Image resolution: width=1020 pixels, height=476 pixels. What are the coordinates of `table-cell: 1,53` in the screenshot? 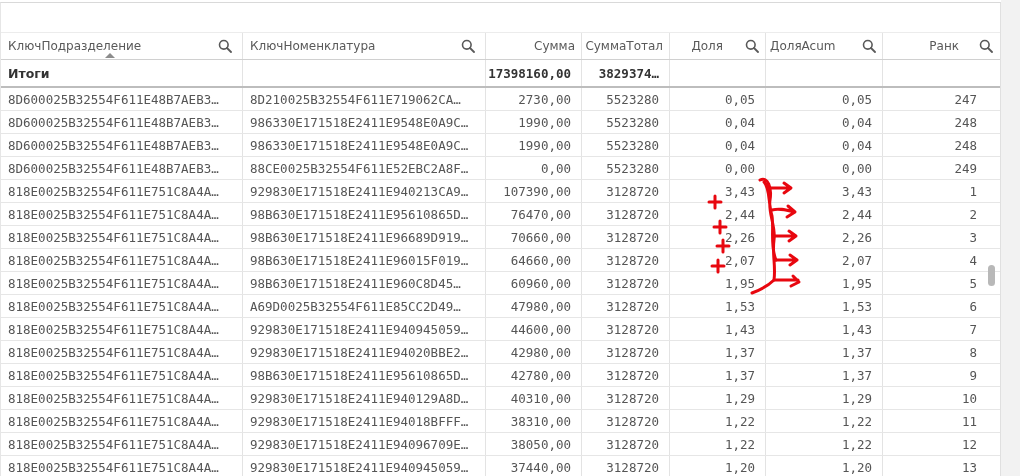 It's located at (824, 306).